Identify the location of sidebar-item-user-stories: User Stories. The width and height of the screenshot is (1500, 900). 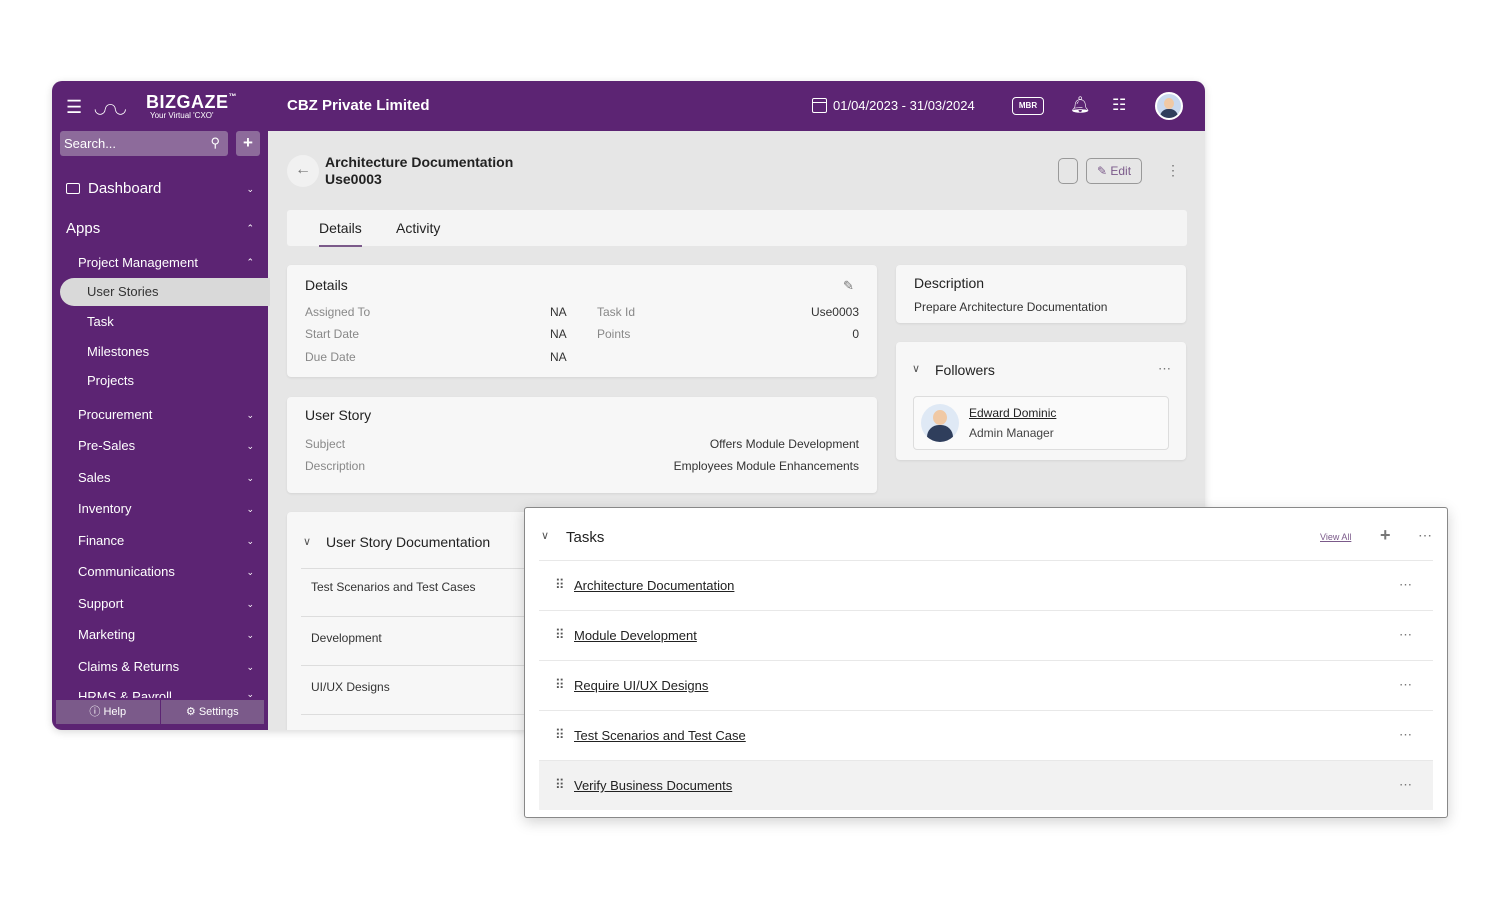
(165, 292).